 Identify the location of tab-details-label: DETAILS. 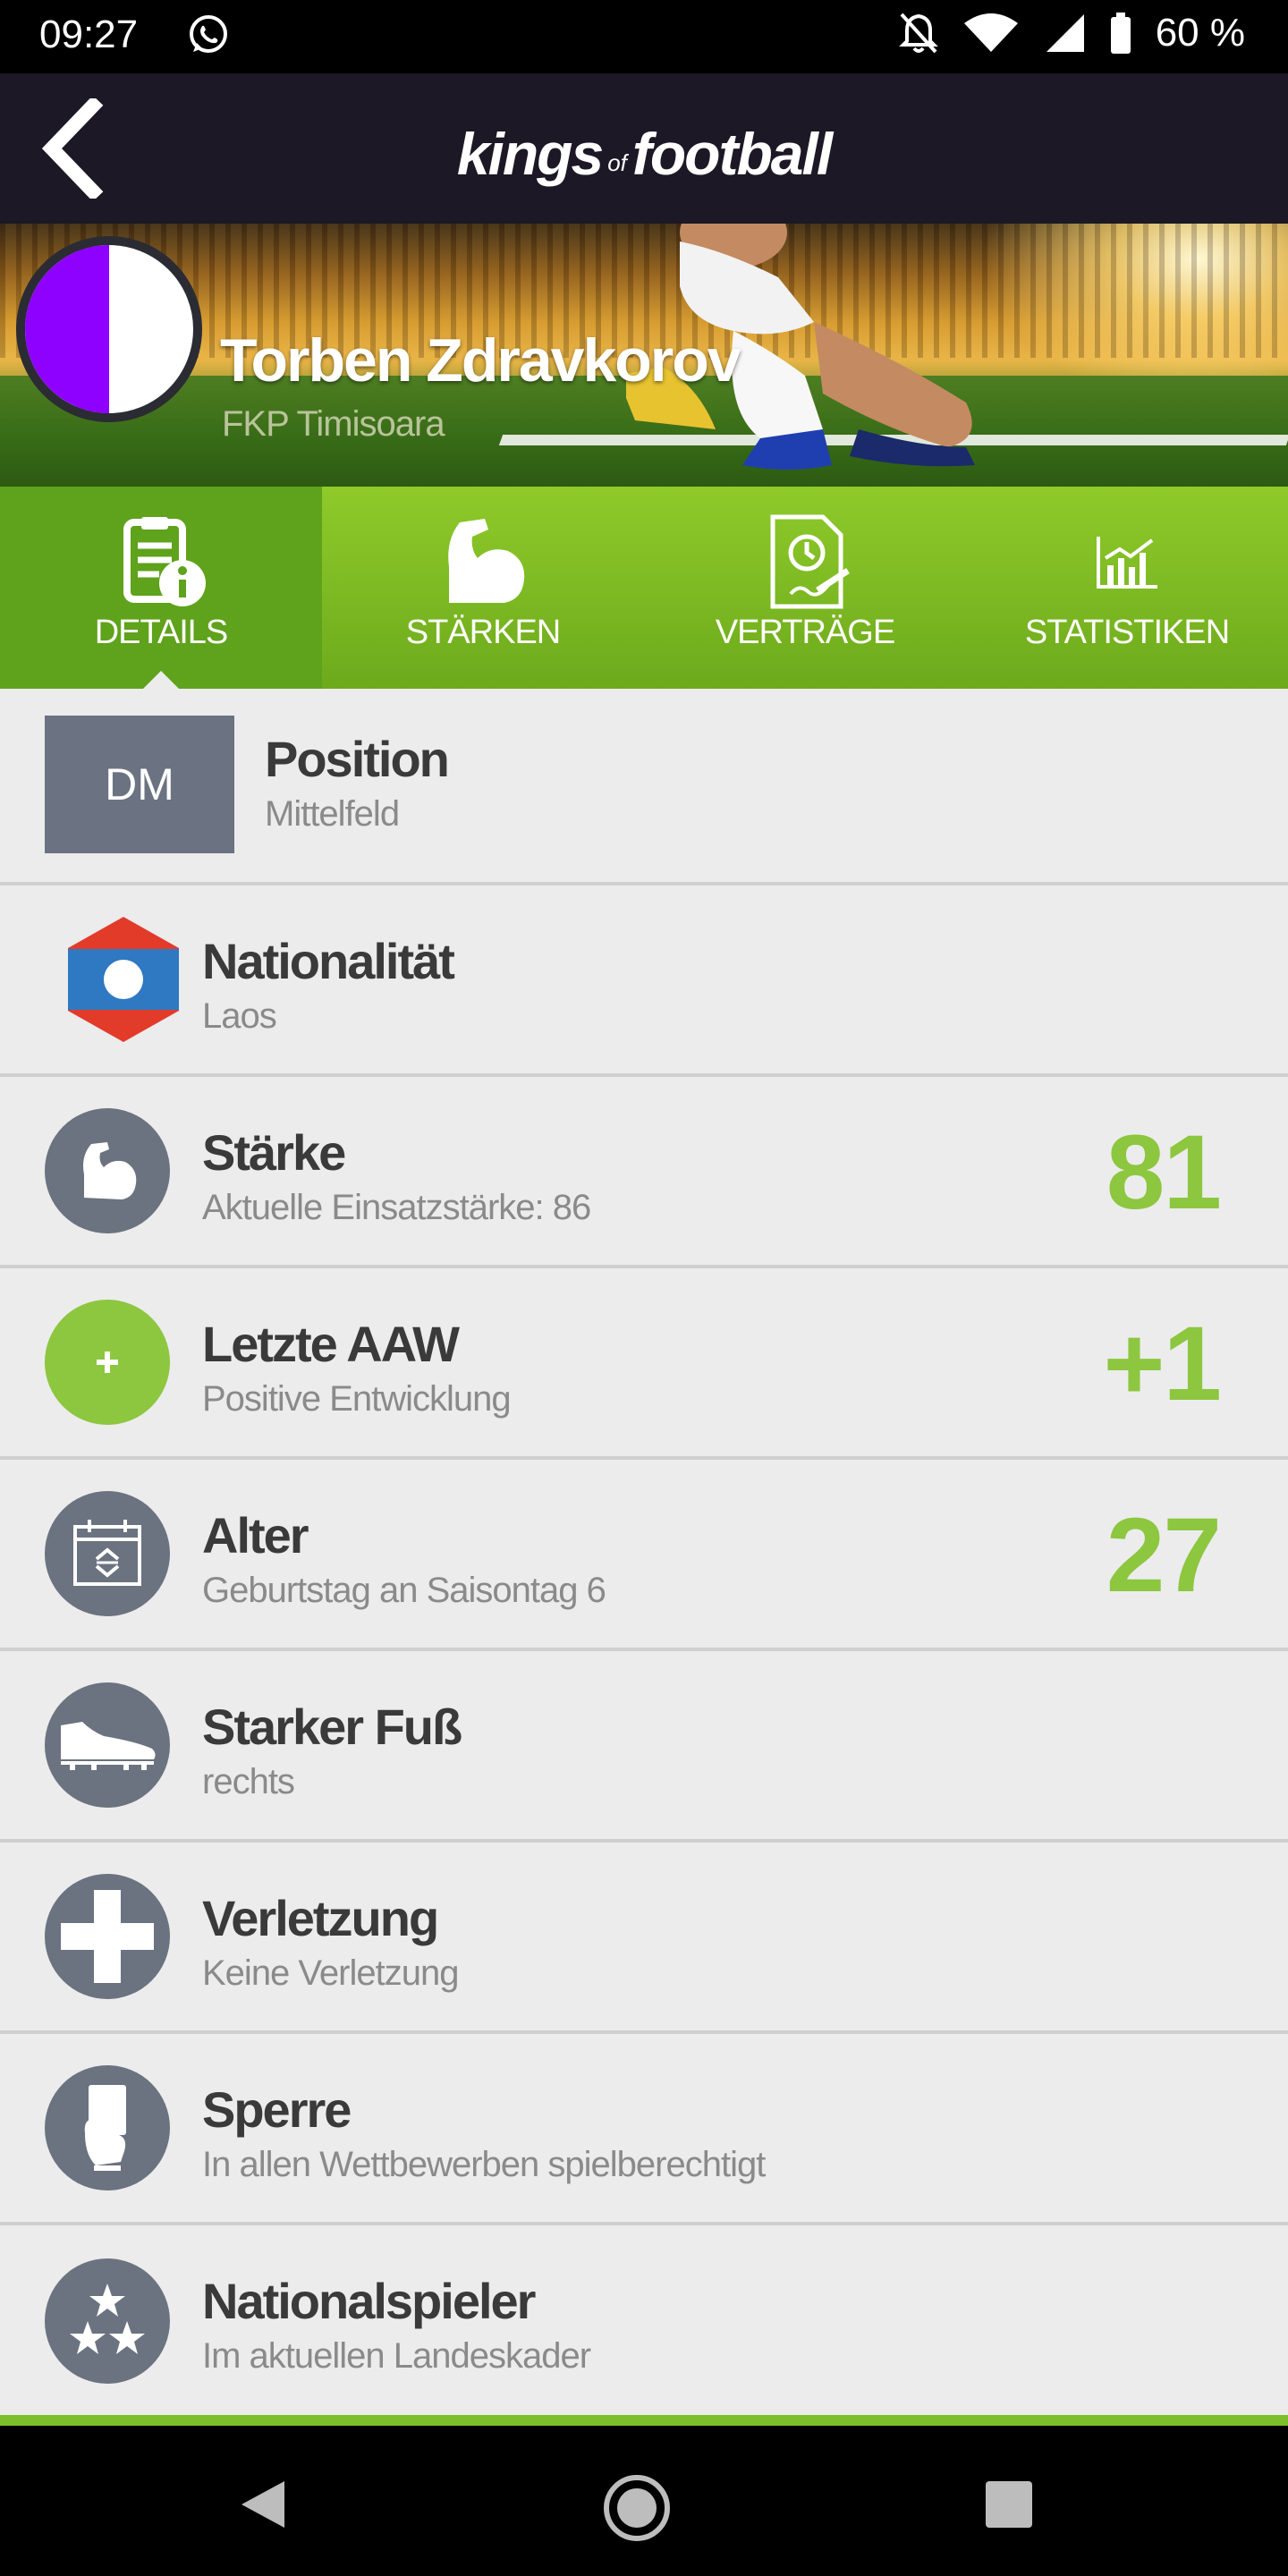
(161, 632).